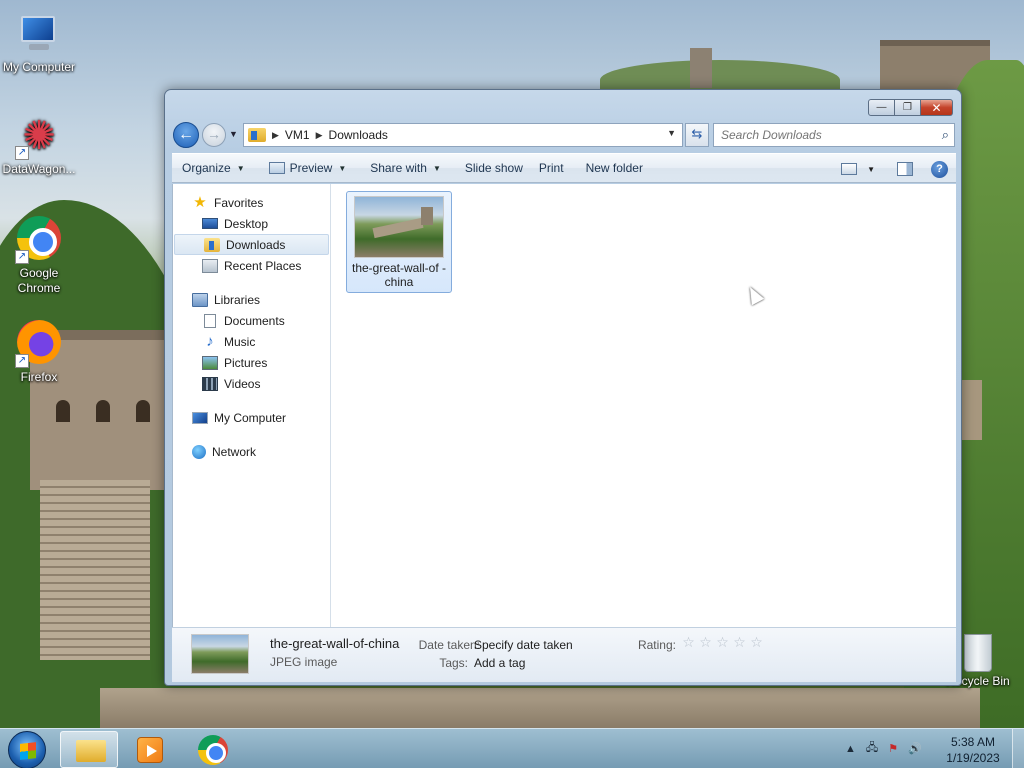 The height and width of the screenshot is (768, 1024). What do you see at coordinates (210, 341) in the screenshot?
I see `music-note-icon: ♪` at bounding box center [210, 341].